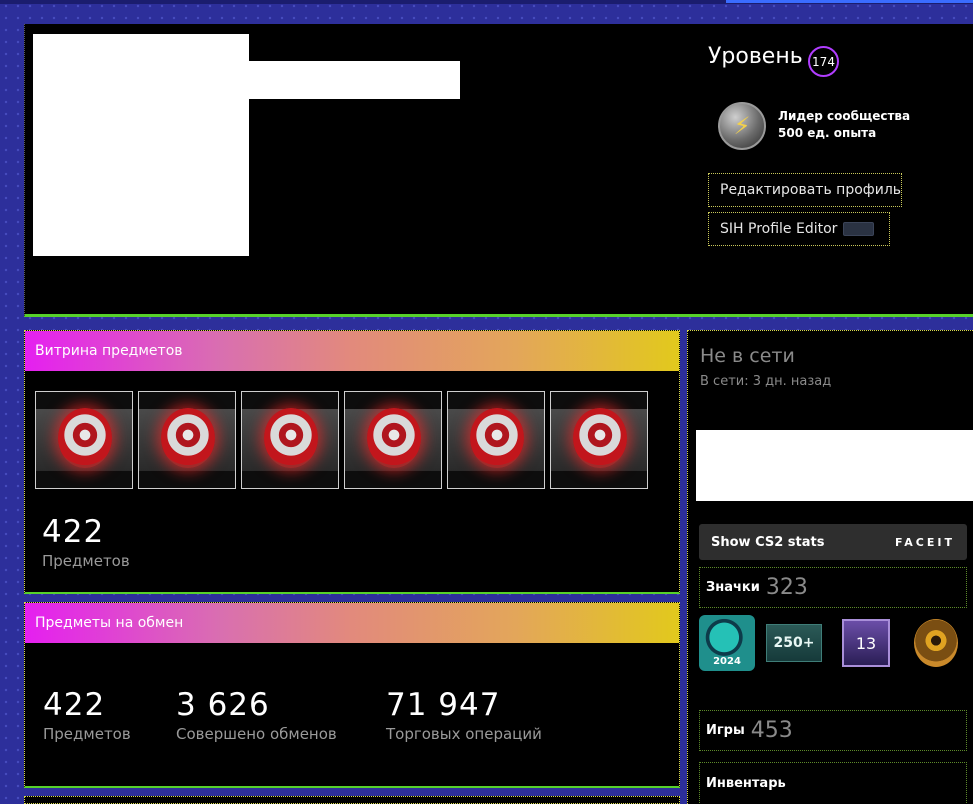  What do you see at coordinates (352, 623) in the screenshot?
I see `trade-items-title: Предметы на обмен` at bounding box center [352, 623].